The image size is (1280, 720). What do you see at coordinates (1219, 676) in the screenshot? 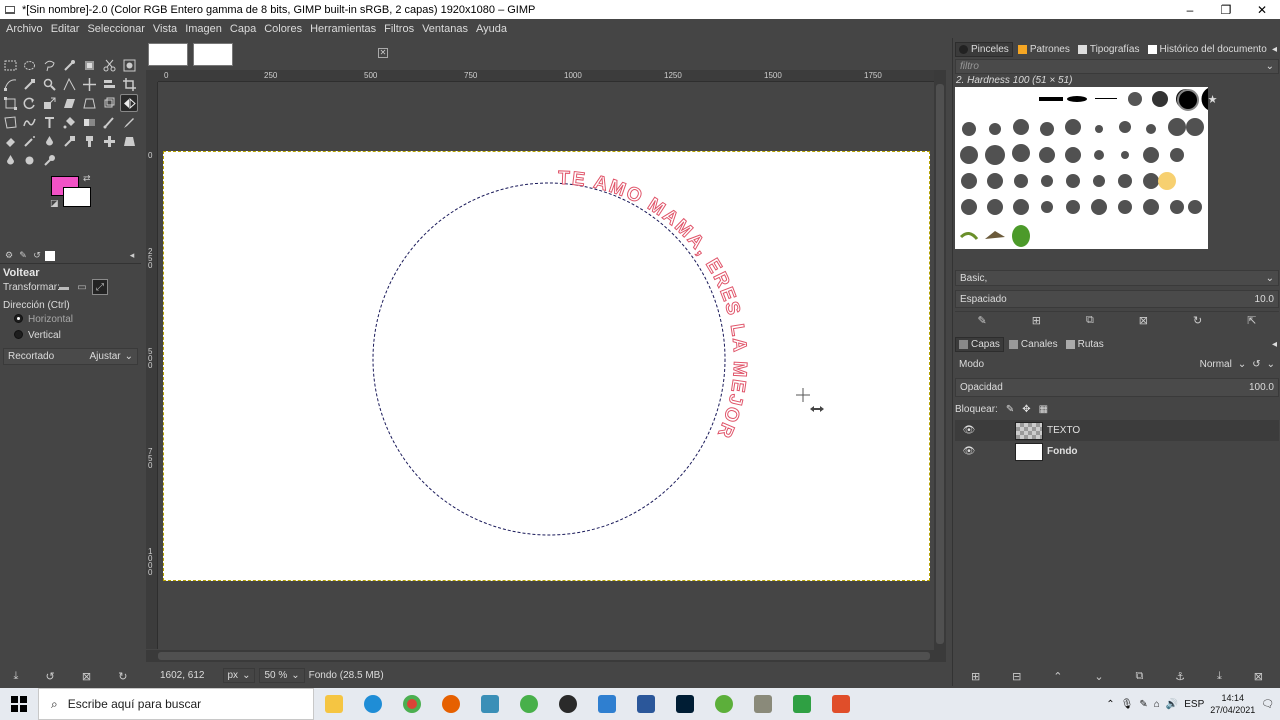
I see `merge-layer-icon: ⤓` at bounding box center [1219, 676].